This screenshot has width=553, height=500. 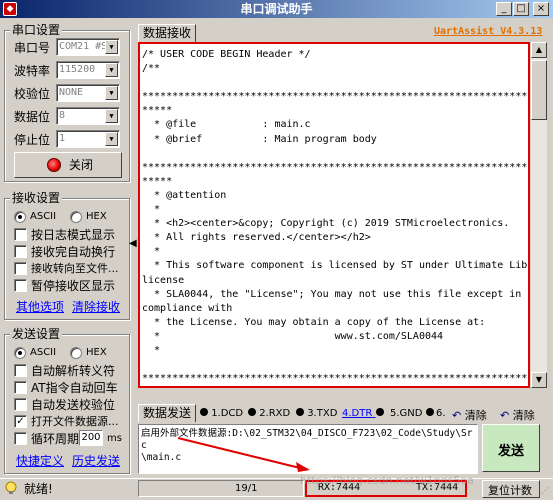 What do you see at coordinates (252, 412) in the screenshot?
I see `rxd-led-icon` at bounding box center [252, 412].